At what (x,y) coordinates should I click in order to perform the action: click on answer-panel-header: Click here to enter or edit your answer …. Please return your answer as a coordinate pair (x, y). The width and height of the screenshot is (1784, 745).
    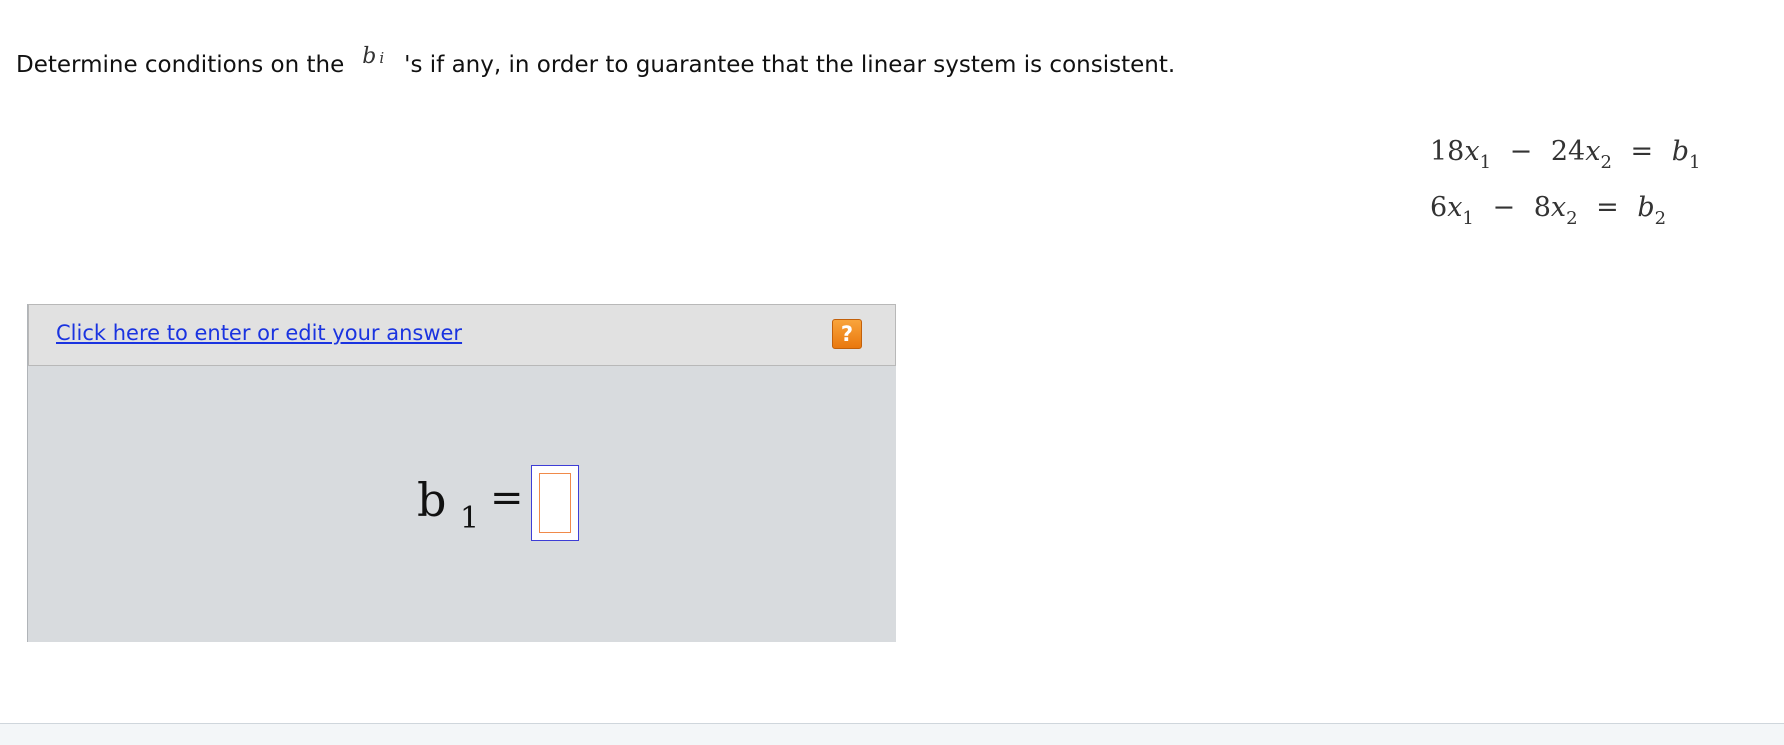
    Looking at the image, I should click on (462, 335).